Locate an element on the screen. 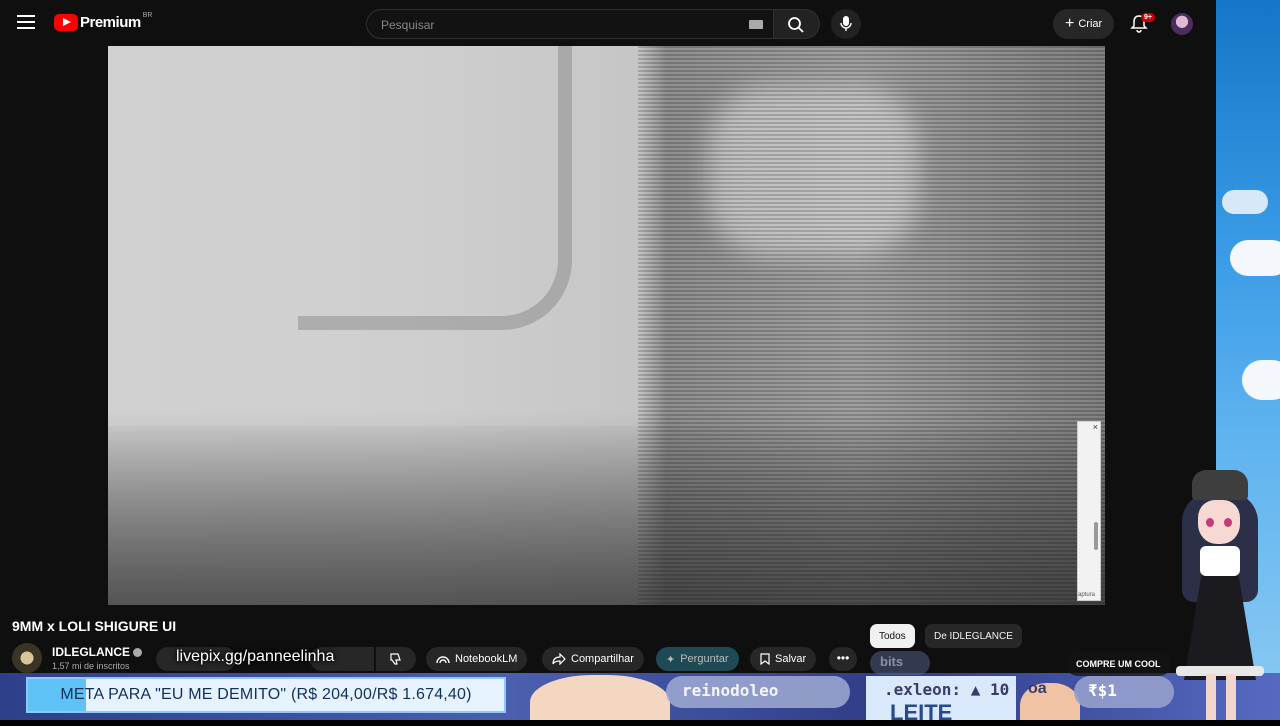 Image resolution: width=1280 pixels, height=726 pixels. channel-name: IDLEGLANCE is located at coordinates (97, 652).